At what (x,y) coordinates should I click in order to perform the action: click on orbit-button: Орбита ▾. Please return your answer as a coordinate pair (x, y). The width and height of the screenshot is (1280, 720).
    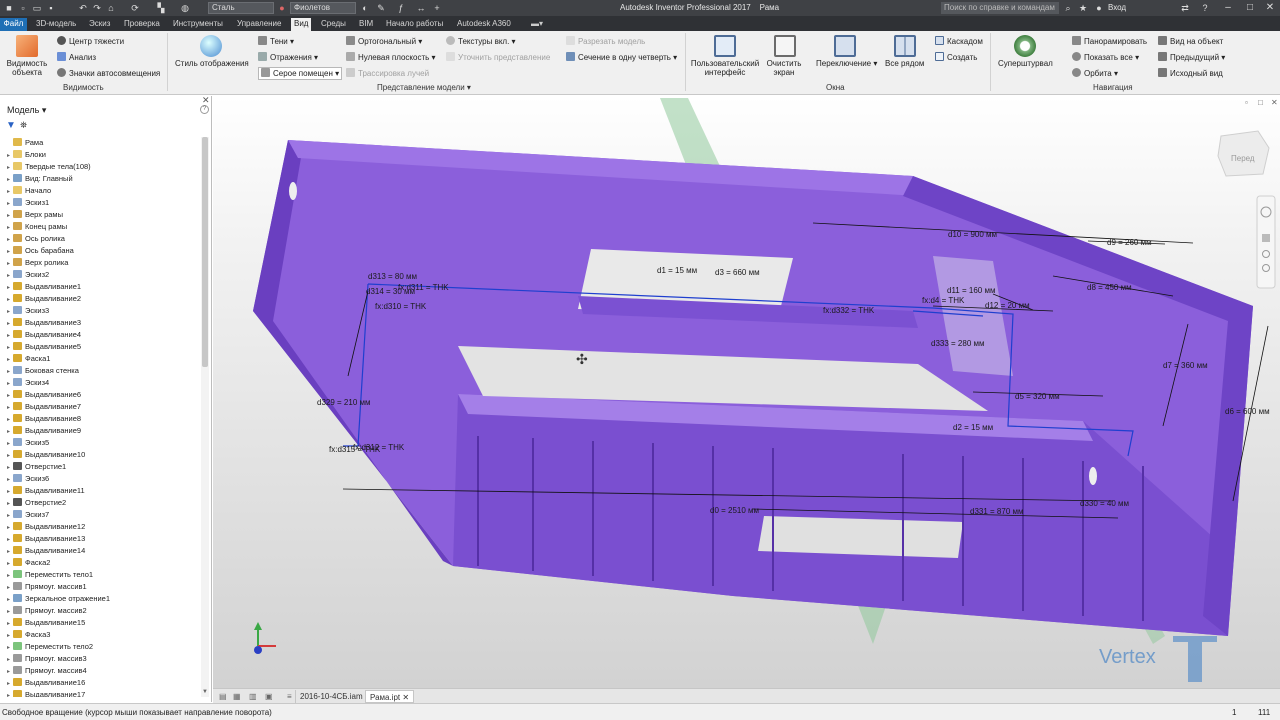
    Looking at the image, I should click on (1095, 73).